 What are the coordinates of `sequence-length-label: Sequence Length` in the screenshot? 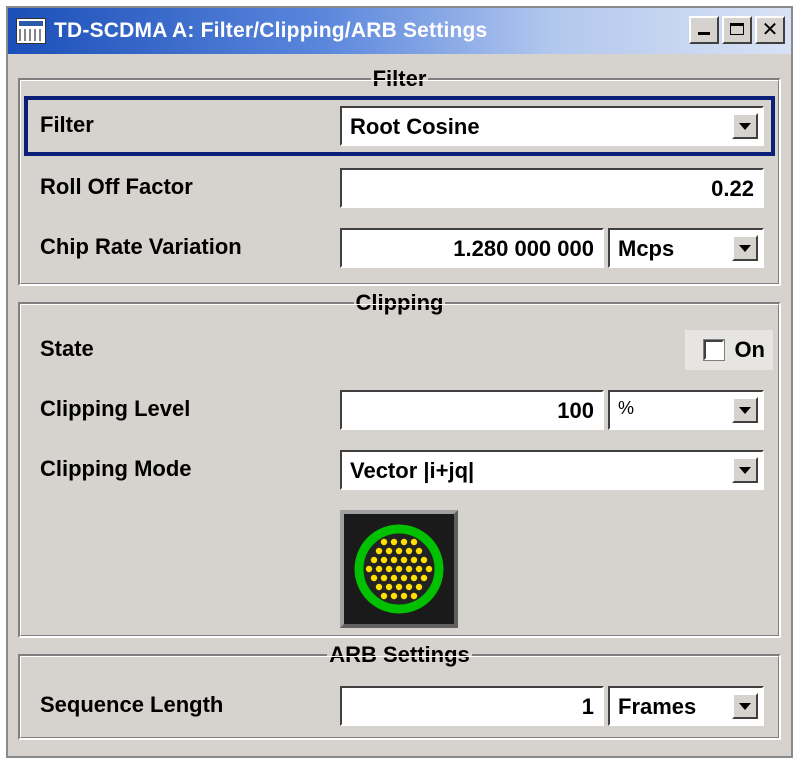 It's located at (132, 704).